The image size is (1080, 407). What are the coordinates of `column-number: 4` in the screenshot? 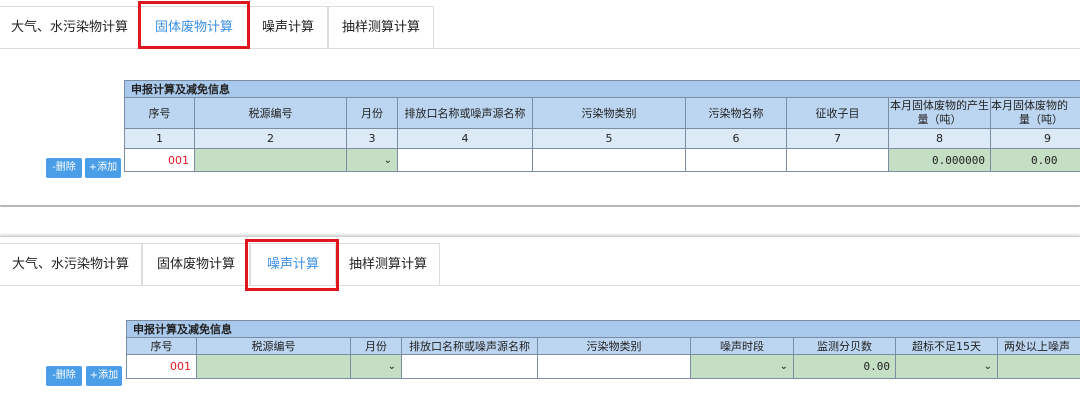 It's located at (465, 139).